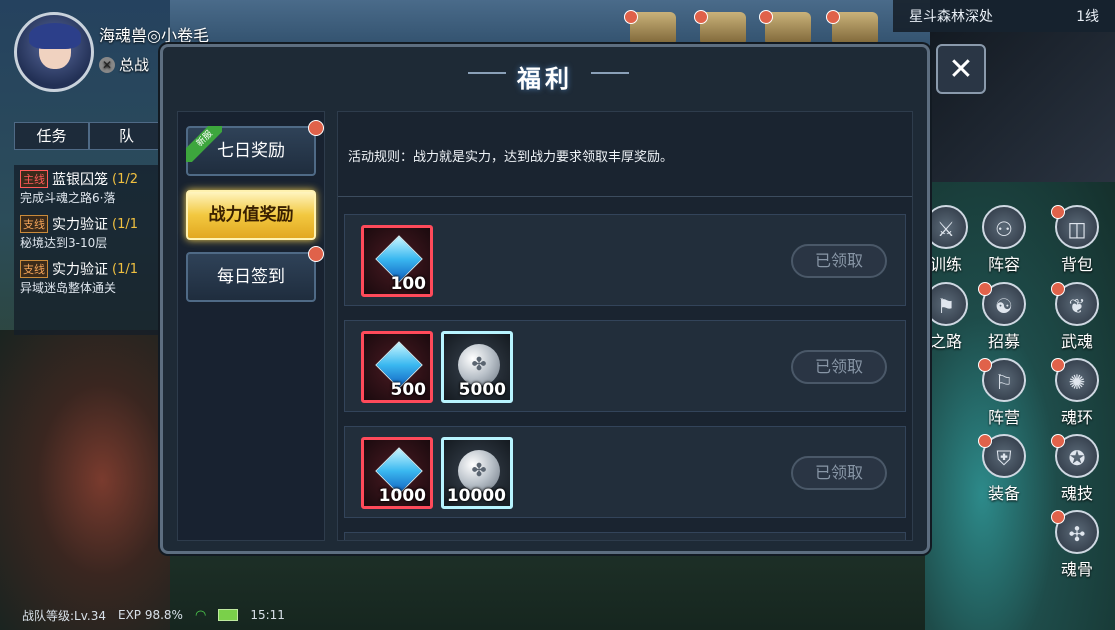  Describe the element at coordinates (397, 473) in the screenshot. I see `diamond-item: 1000` at that location.